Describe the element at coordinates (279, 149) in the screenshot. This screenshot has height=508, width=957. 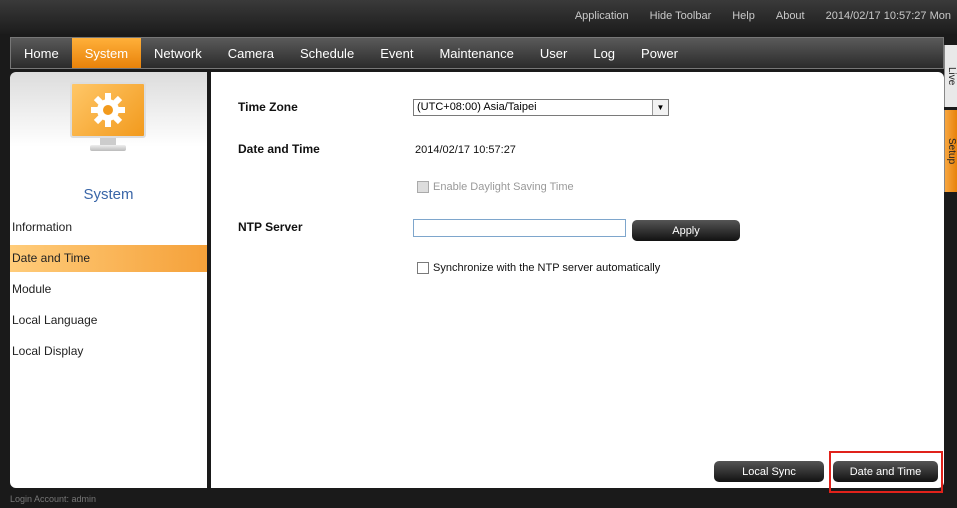
I see `date-time-label: Date and Time` at that location.